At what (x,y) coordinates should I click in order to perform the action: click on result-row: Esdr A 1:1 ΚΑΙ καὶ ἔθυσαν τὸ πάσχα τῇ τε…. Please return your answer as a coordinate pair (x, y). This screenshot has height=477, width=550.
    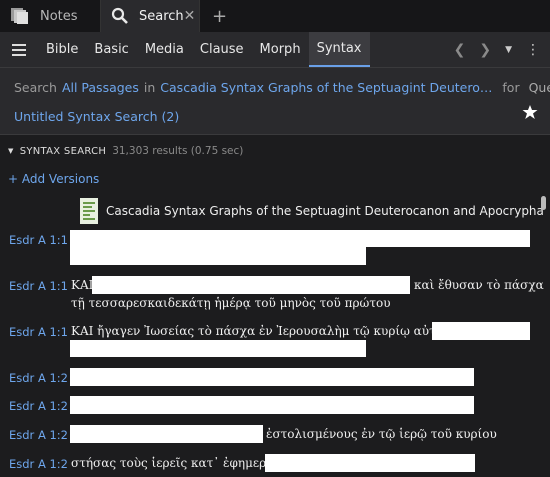
    Looking at the image, I should click on (275, 296).